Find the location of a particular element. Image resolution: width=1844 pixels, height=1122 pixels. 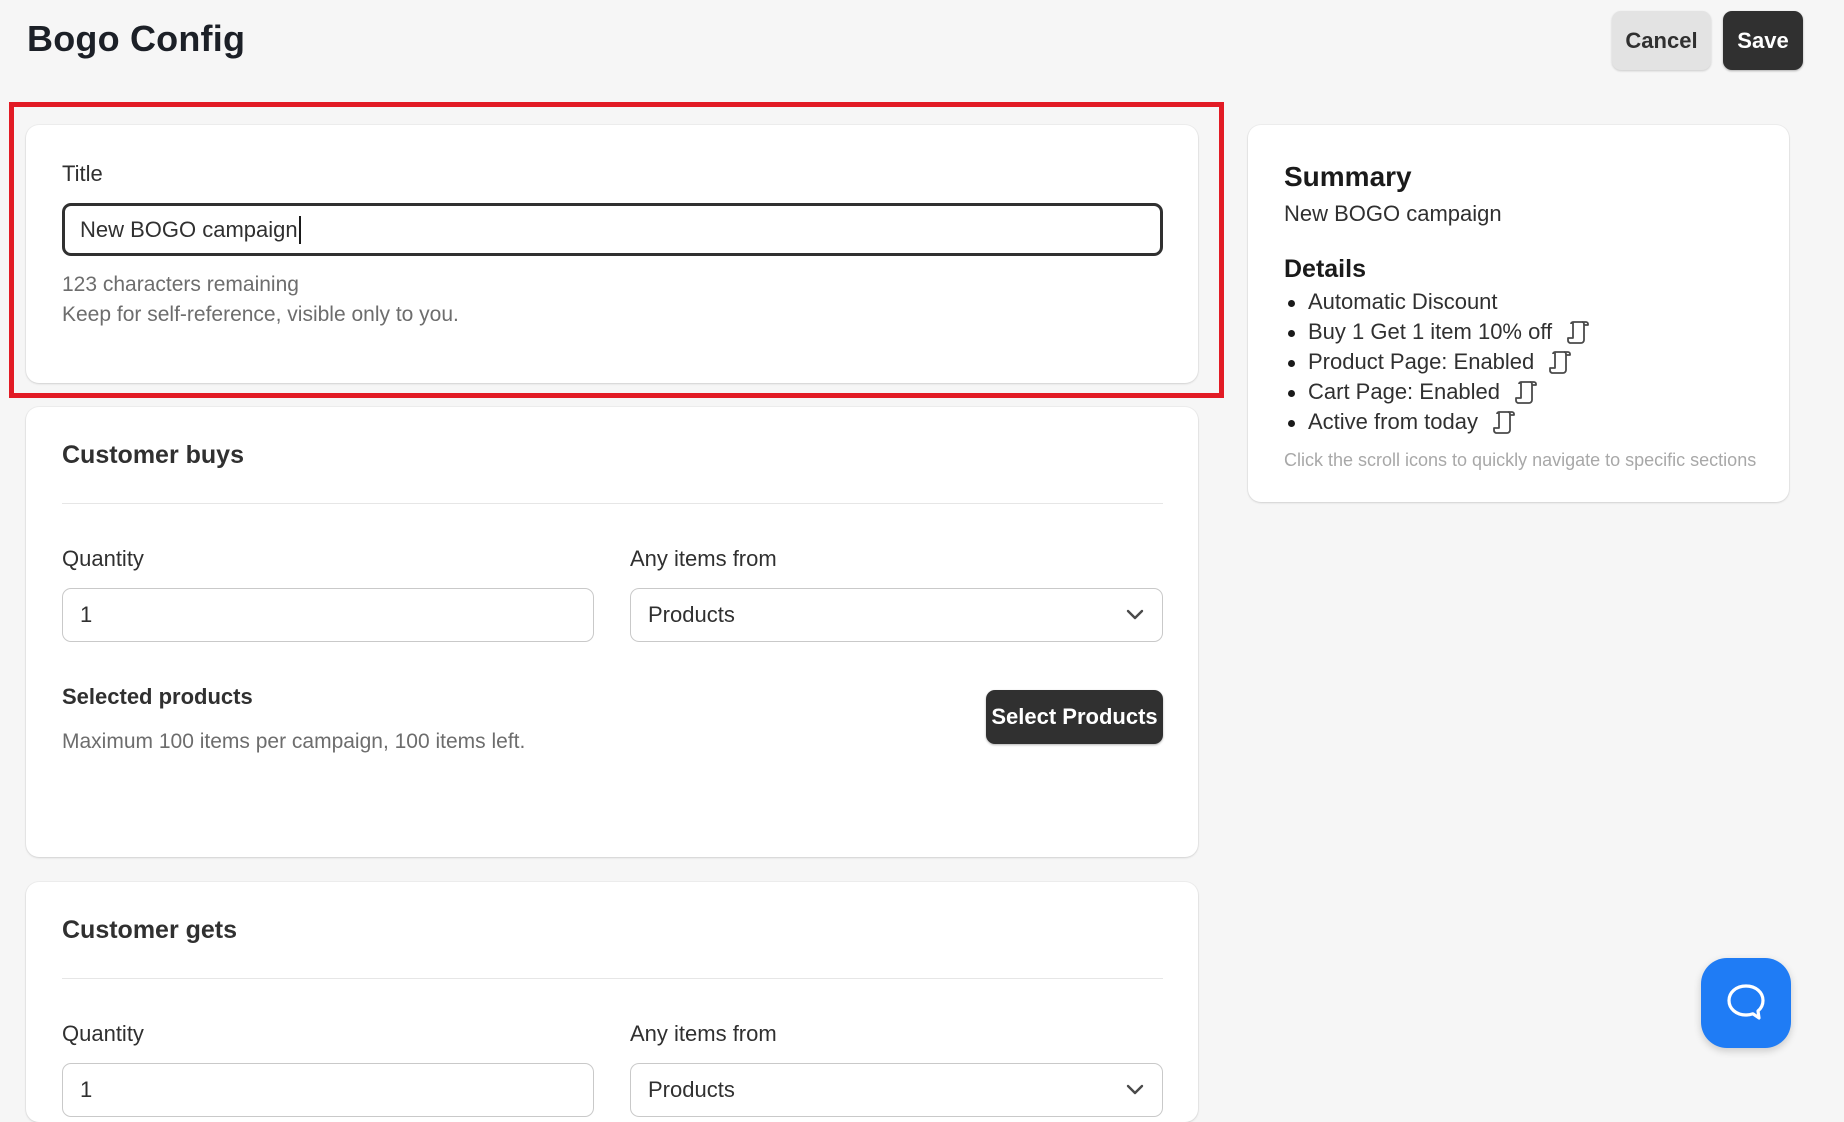

detail-text: Cart Page: Enabled is located at coordinates (1404, 391).